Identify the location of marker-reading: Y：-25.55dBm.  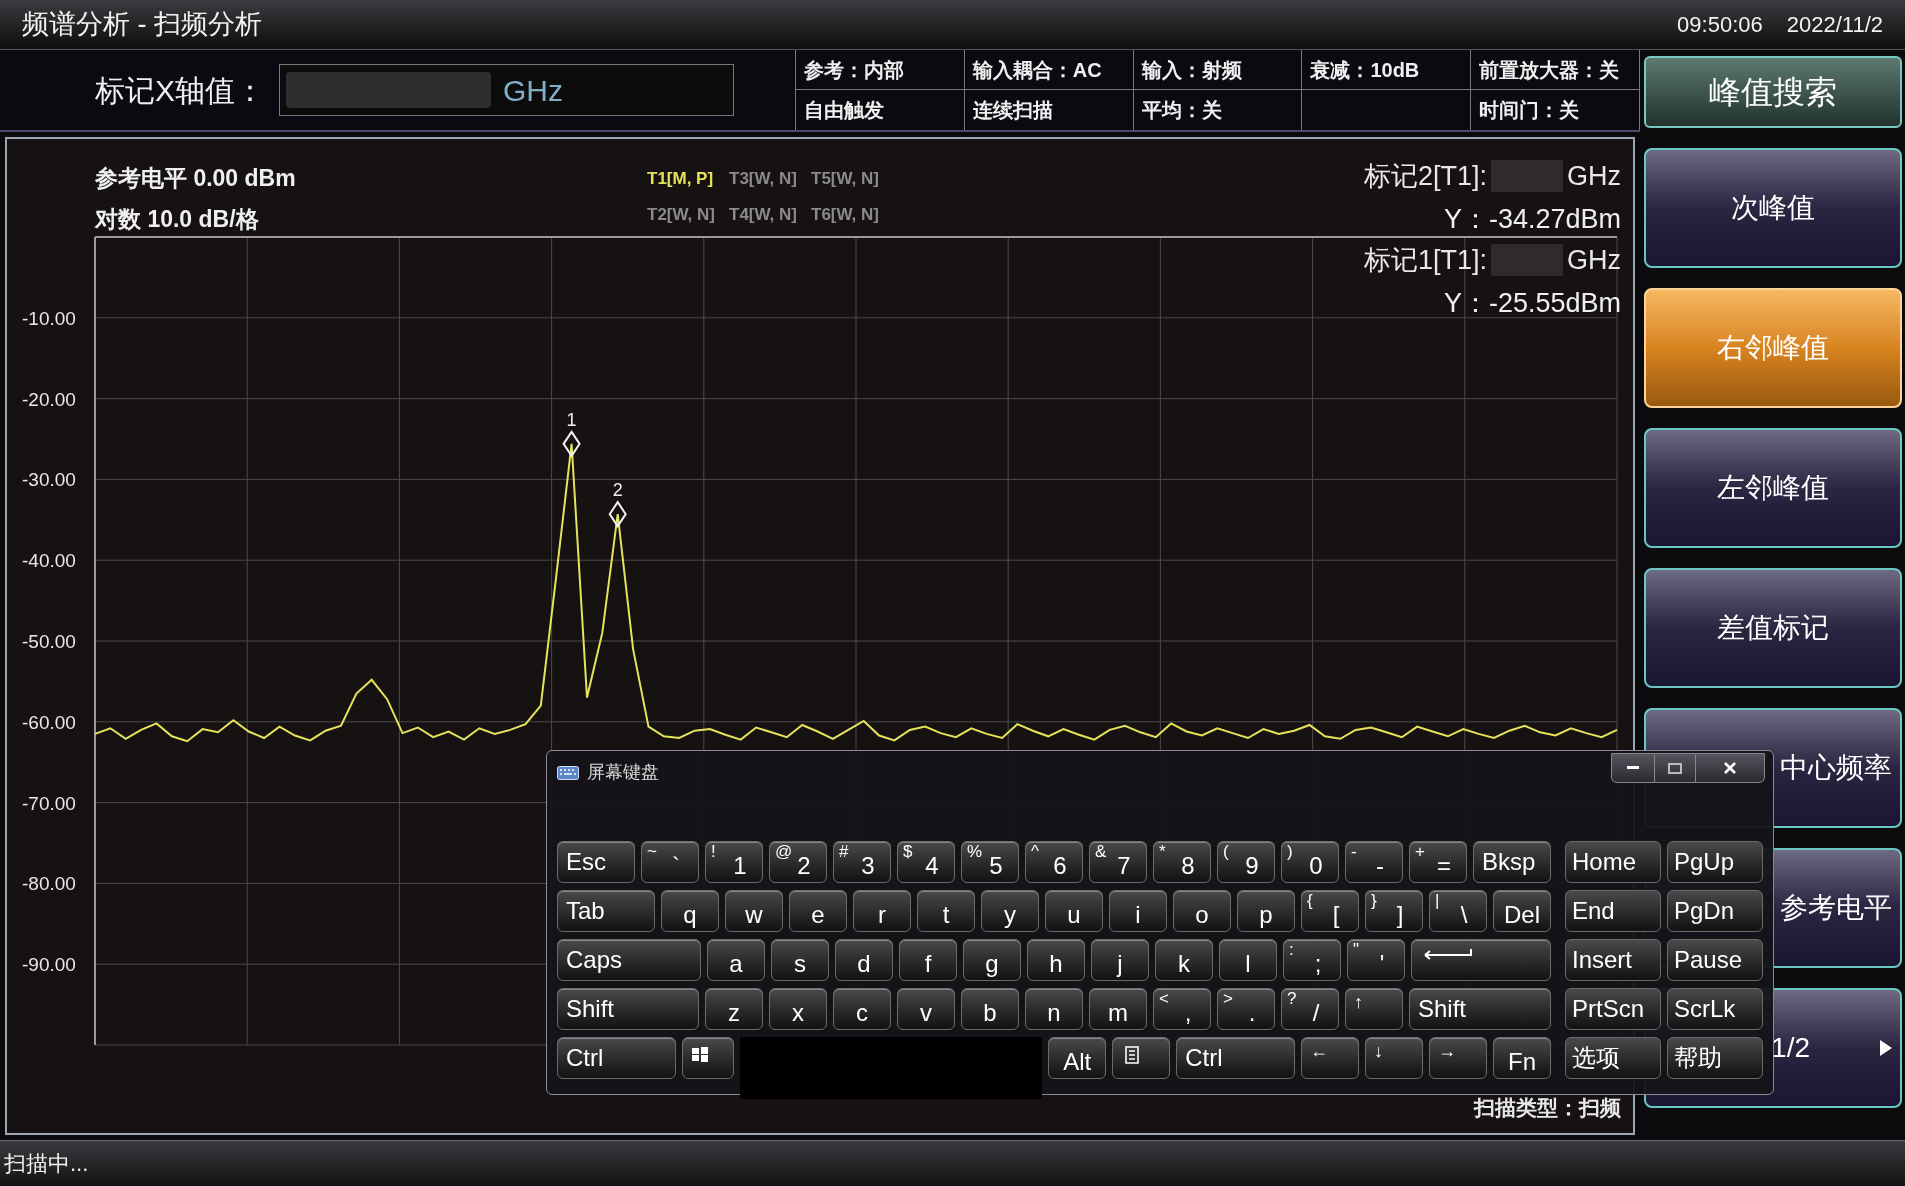
(1532, 303).